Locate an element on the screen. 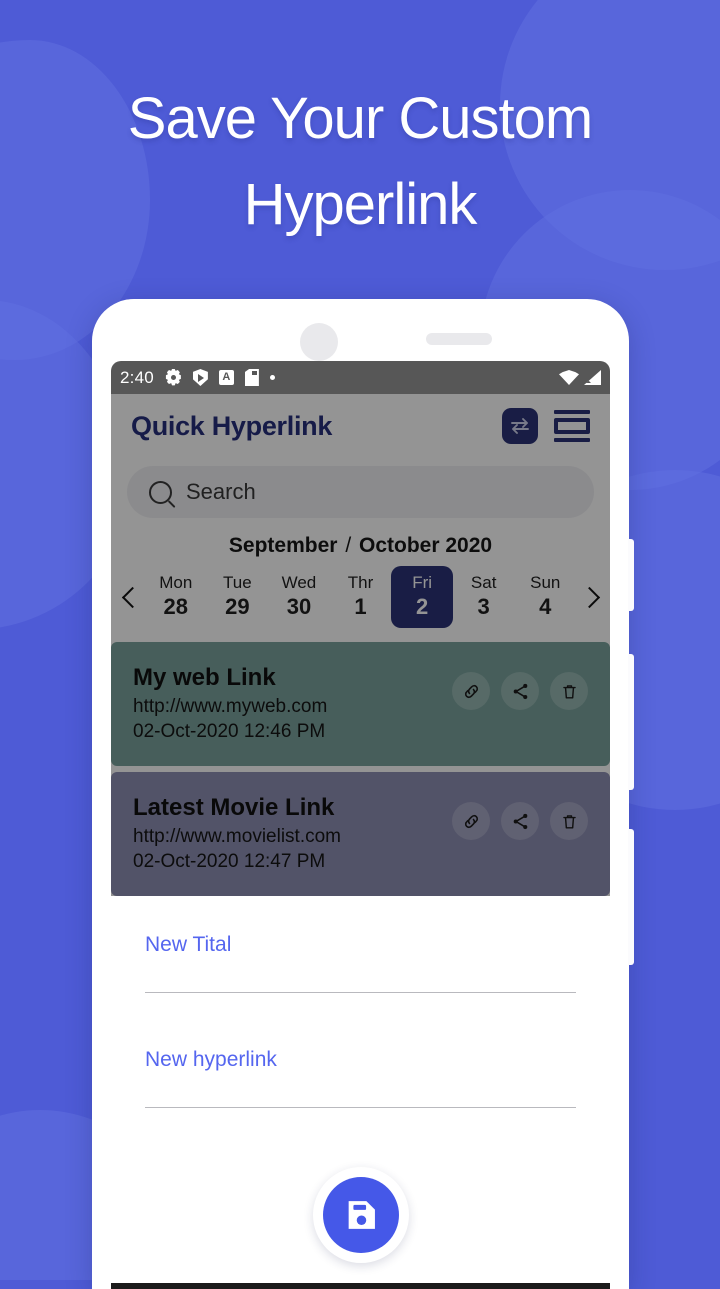 Image resolution: width=720 pixels, height=1289 pixels. app-bar: Quick Hyperlink is located at coordinates (360, 424).